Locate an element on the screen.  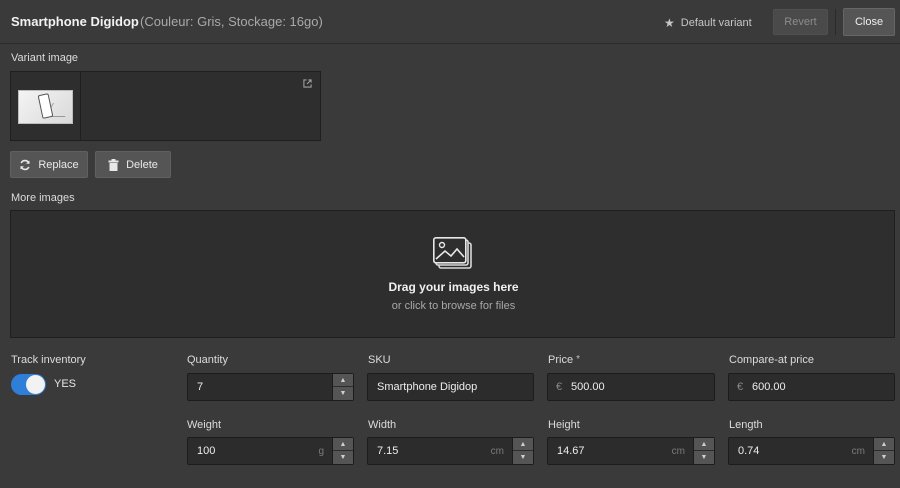
track-inventory-label: Track inventory is located at coordinates (48, 360).